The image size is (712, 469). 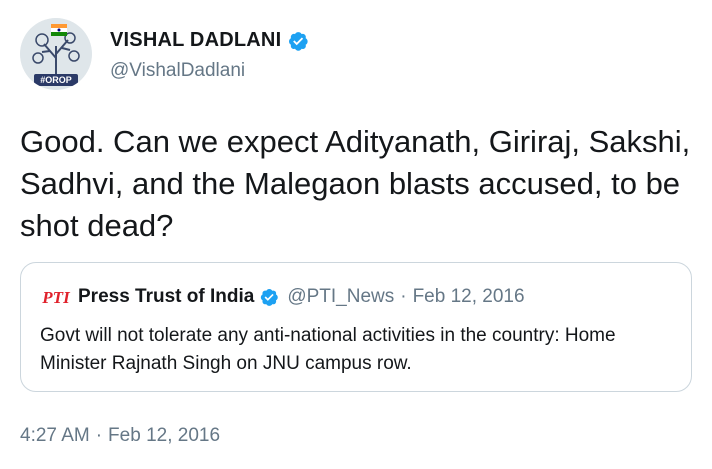 What do you see at coordinates (55, 435) in the screenshot?
I see `tweet-time: 4:27 AM` at bounding box center [55, 435].